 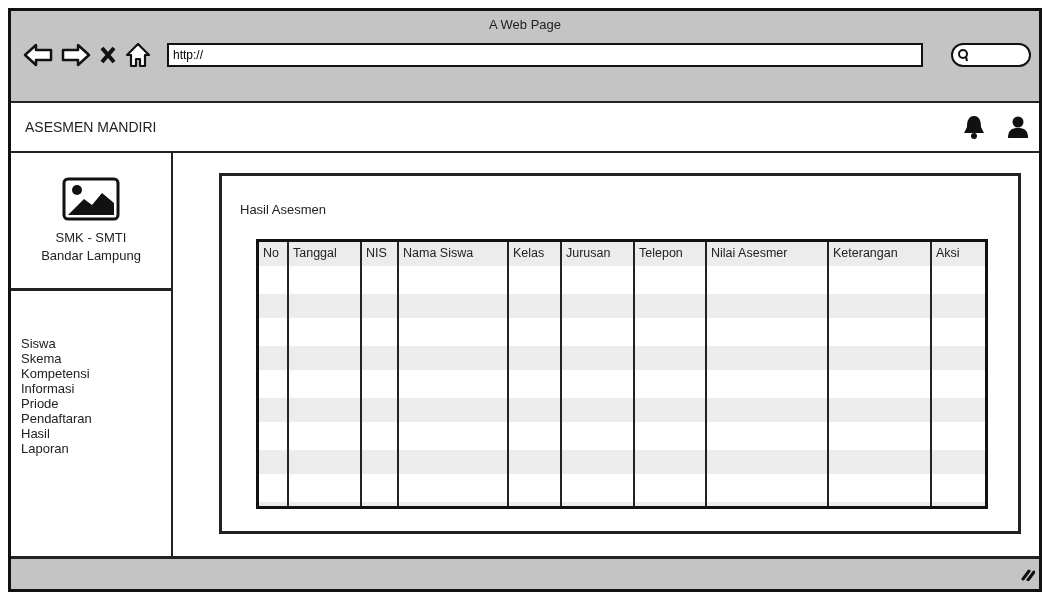 What do you see at coordinates (91, 246) in the screenshot?
I see `school-name: SMK - SMTI Bandar Lampung` at bounding box center [91, 246].